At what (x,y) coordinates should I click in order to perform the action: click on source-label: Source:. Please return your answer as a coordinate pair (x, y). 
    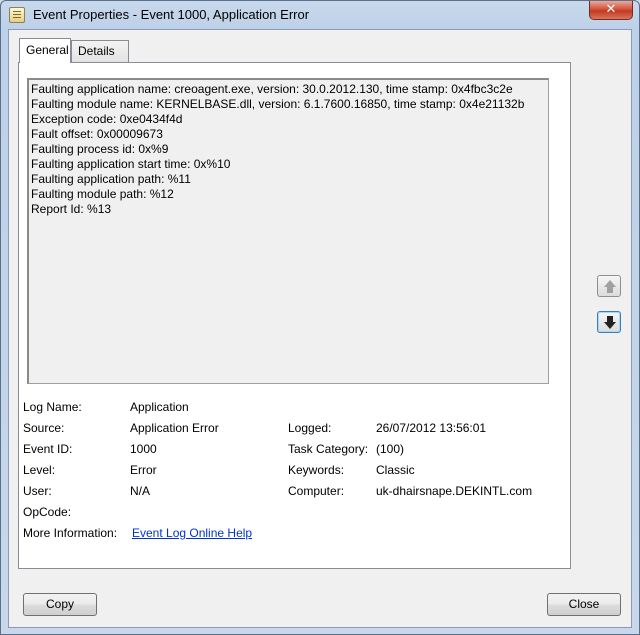
    Looking at the image, I should click on (44, 428).